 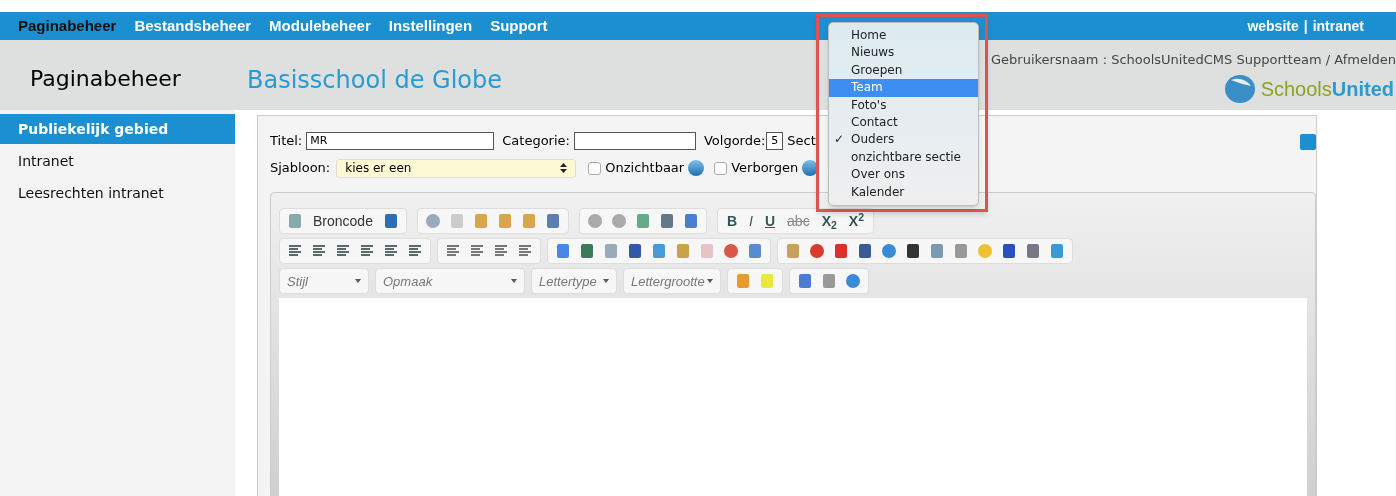 I want to click on site-title: Basisschool de Globe, so click(x=374, y=80).